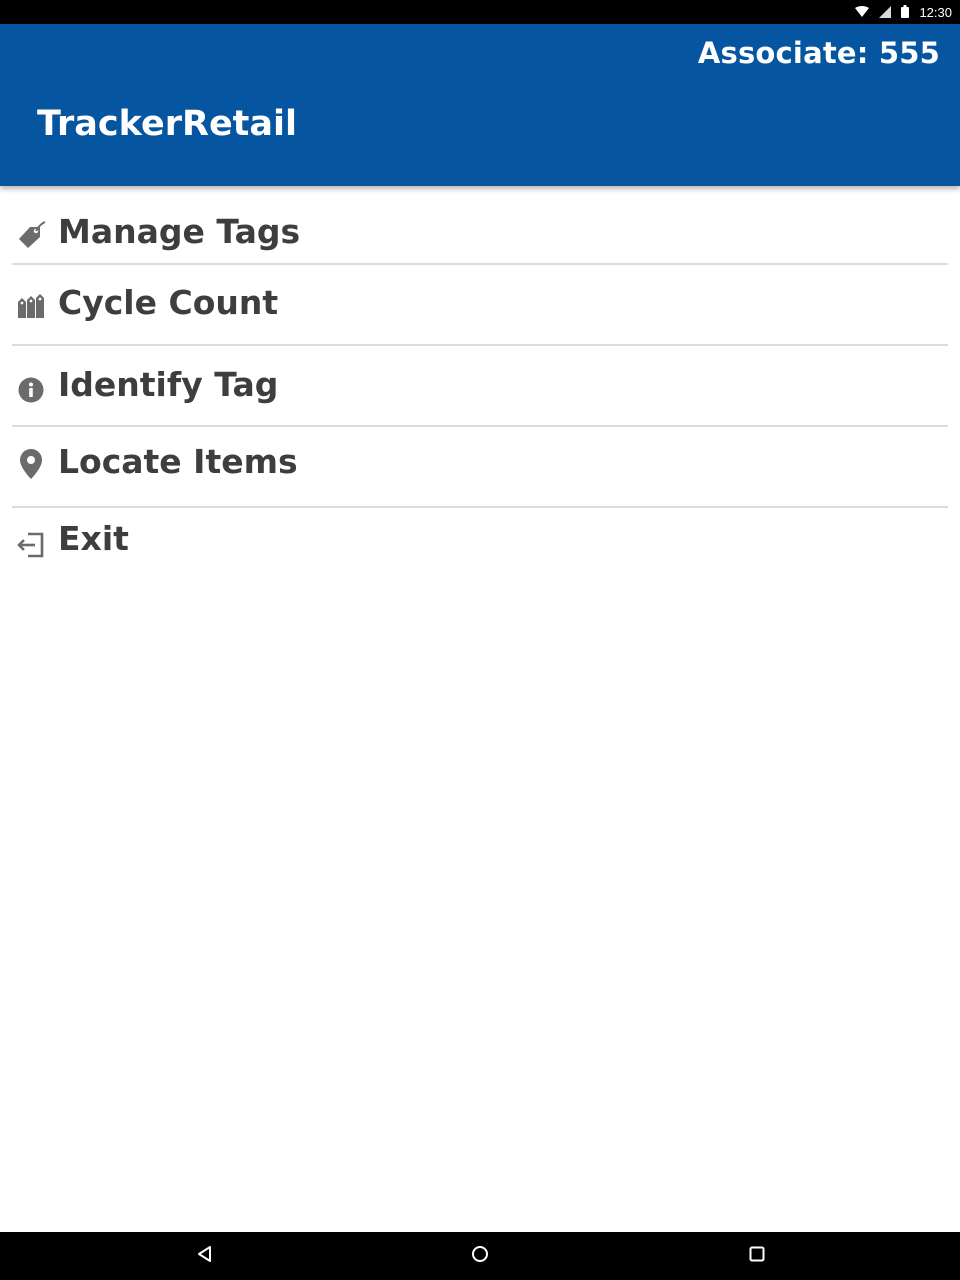 The width and height of the screenshot is (960, 1280). Describe the element at coordinates (168, 384) in the screenshot. I see `menu-item-label: Identify Tag` at that location.